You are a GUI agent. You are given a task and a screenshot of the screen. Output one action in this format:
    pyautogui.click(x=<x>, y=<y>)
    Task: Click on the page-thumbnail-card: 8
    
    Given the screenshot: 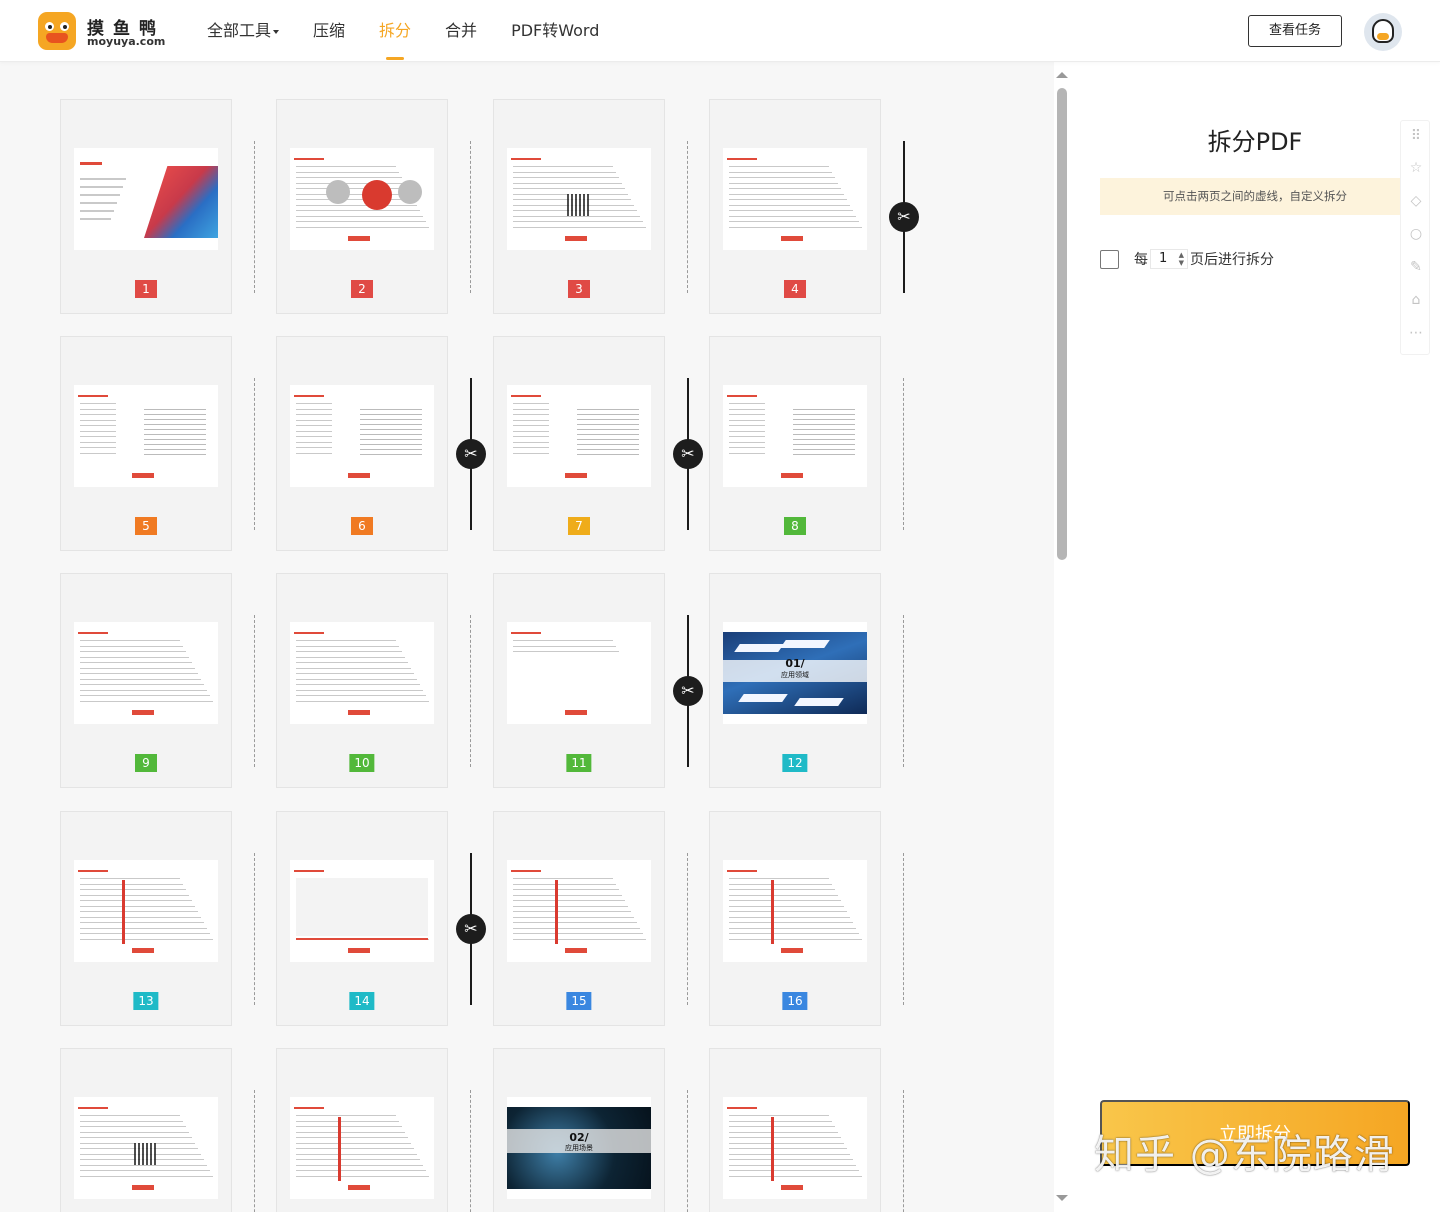 What is the action you would take?
    pyautogui.click(x=795, y=443)
    